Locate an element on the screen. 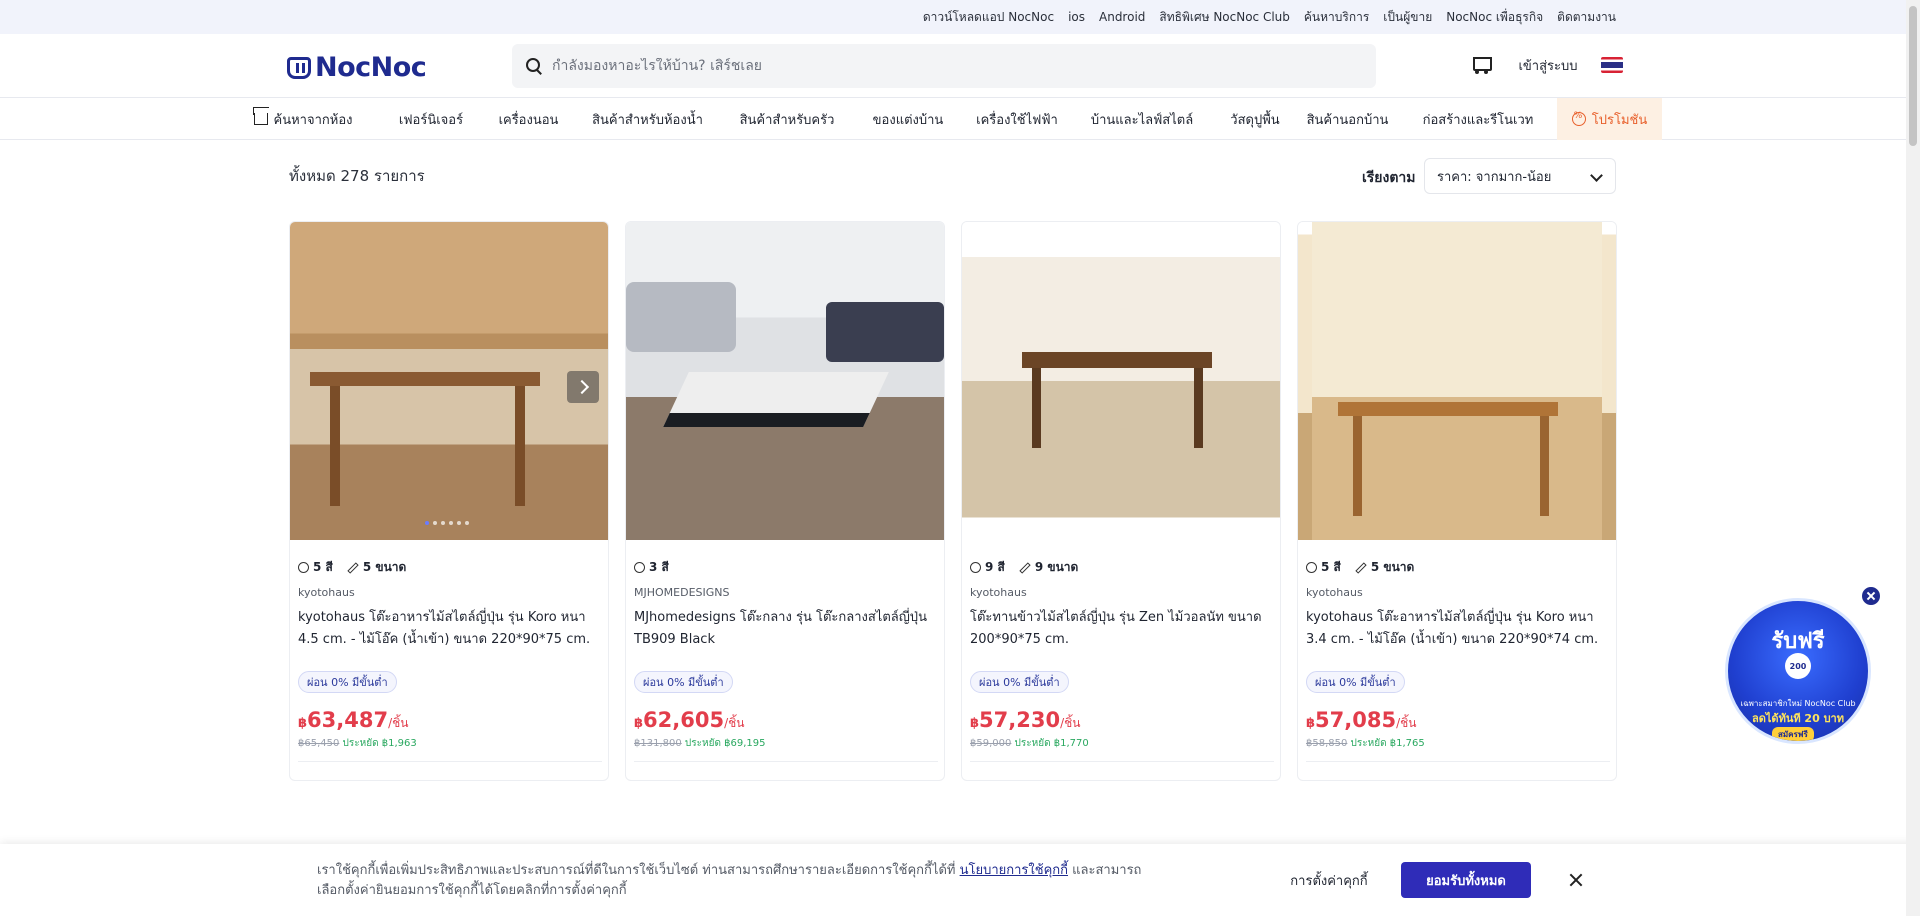  variant-info: 3 สี is located at coordinates (651, 567).